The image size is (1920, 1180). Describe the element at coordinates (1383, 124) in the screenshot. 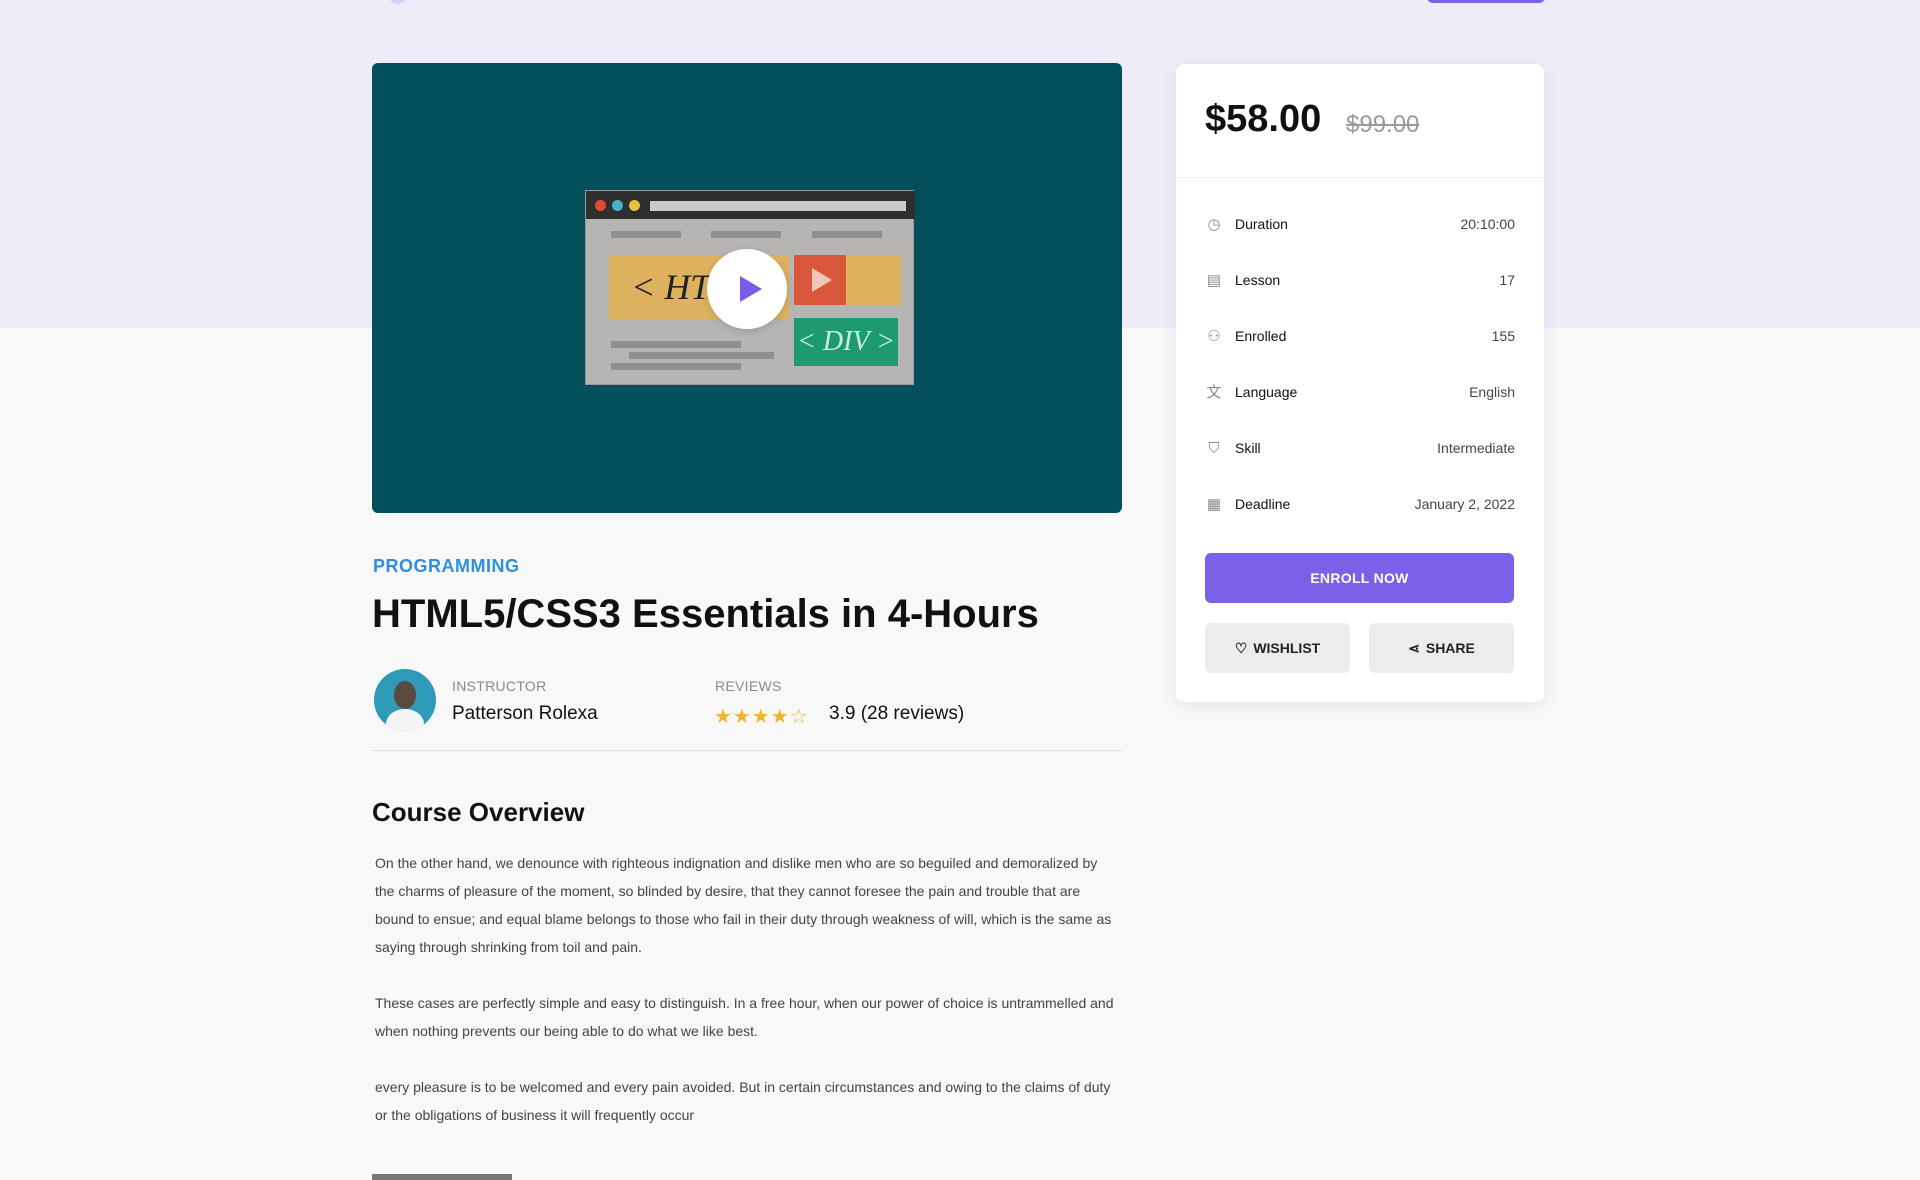

I see `original-price: $99.00` at that location.